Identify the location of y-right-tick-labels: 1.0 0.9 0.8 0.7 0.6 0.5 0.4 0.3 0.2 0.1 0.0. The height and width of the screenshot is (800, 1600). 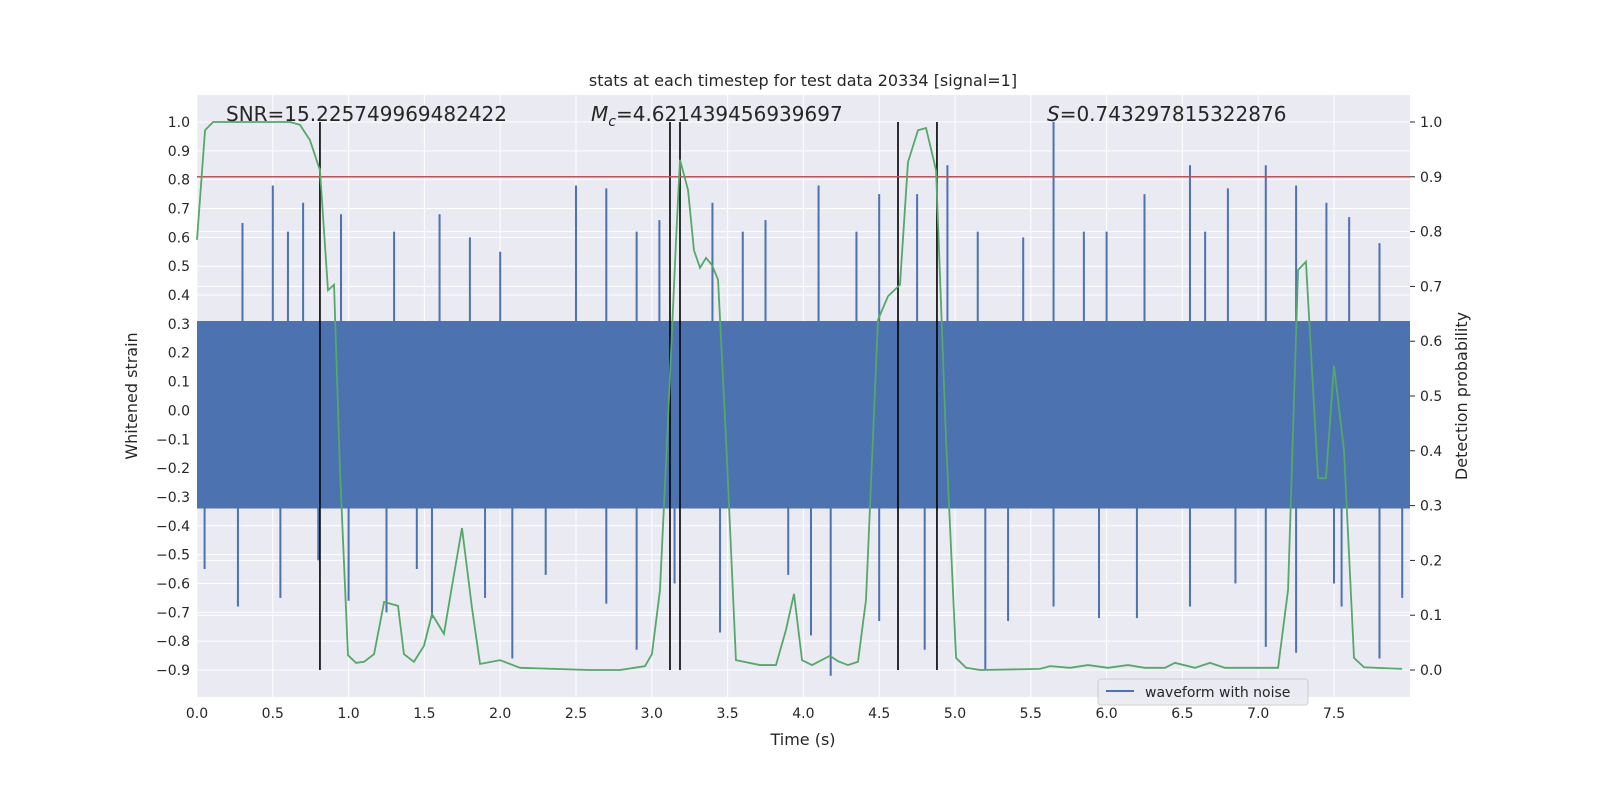
(1426, 397).